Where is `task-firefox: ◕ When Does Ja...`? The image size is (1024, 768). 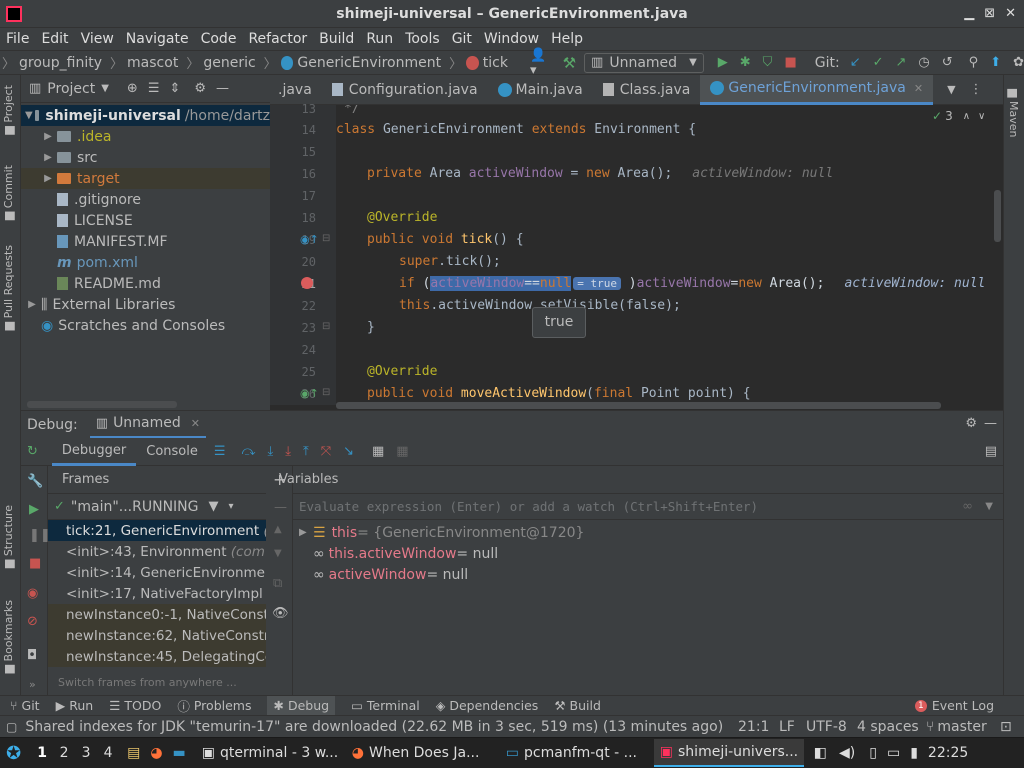 task-firefox: ◕ When Does Ja... is located at coordinates (421, 753).